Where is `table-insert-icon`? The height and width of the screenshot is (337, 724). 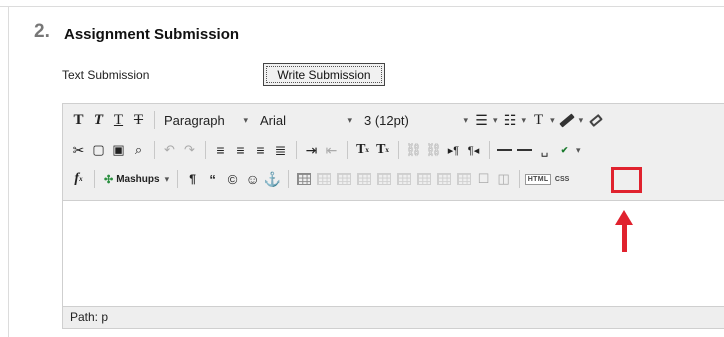
table-insert-icon is located at coordinates (423, 179).